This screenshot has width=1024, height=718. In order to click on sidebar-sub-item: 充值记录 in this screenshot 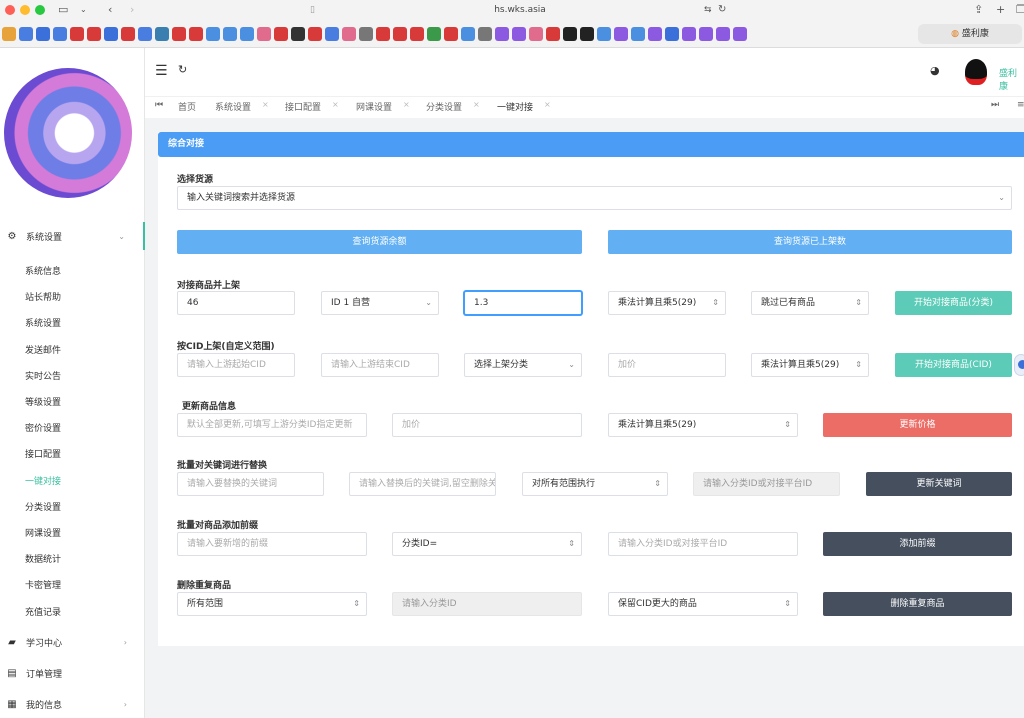, I will do `click(43, 611)`.